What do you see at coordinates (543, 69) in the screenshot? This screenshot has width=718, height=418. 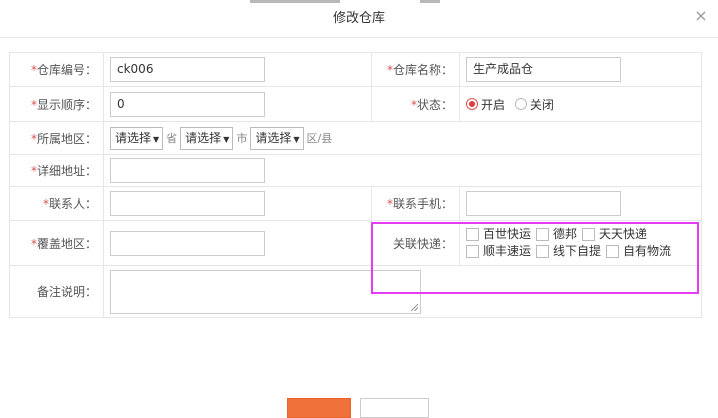 I see `warehouse-name-input: 生产成品仓` at bounding box center [543, 69].